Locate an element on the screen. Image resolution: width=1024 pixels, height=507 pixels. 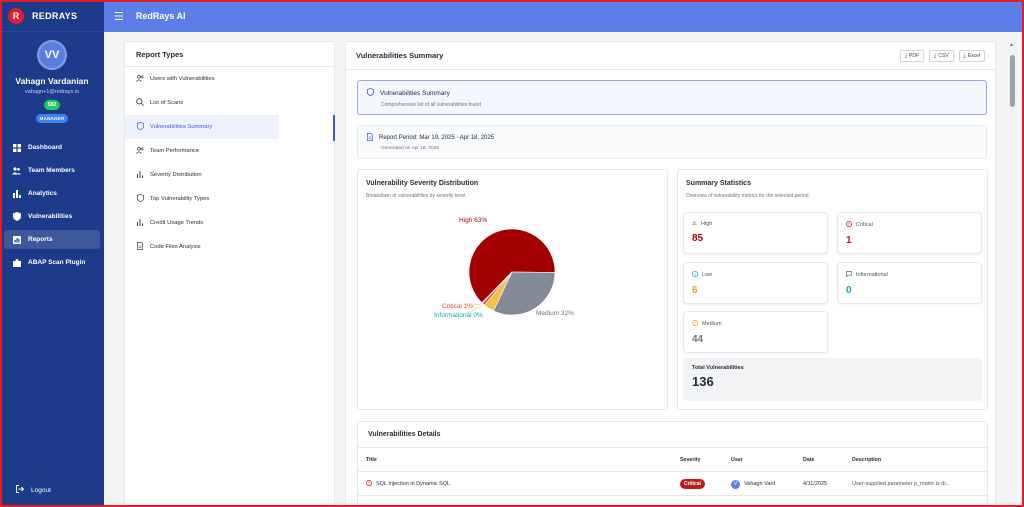
total-value: 136 is located at coordinates (703, 381).